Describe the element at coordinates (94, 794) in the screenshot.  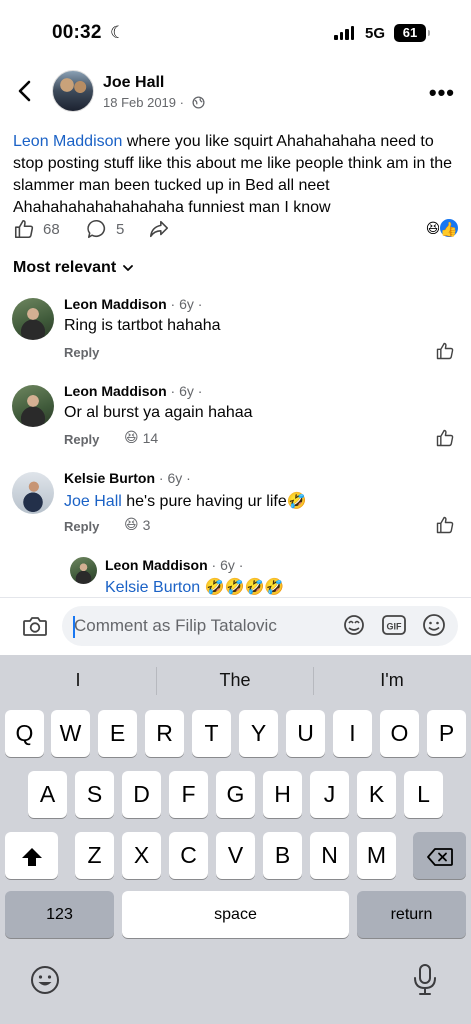
I see `key-s: S` at that location.